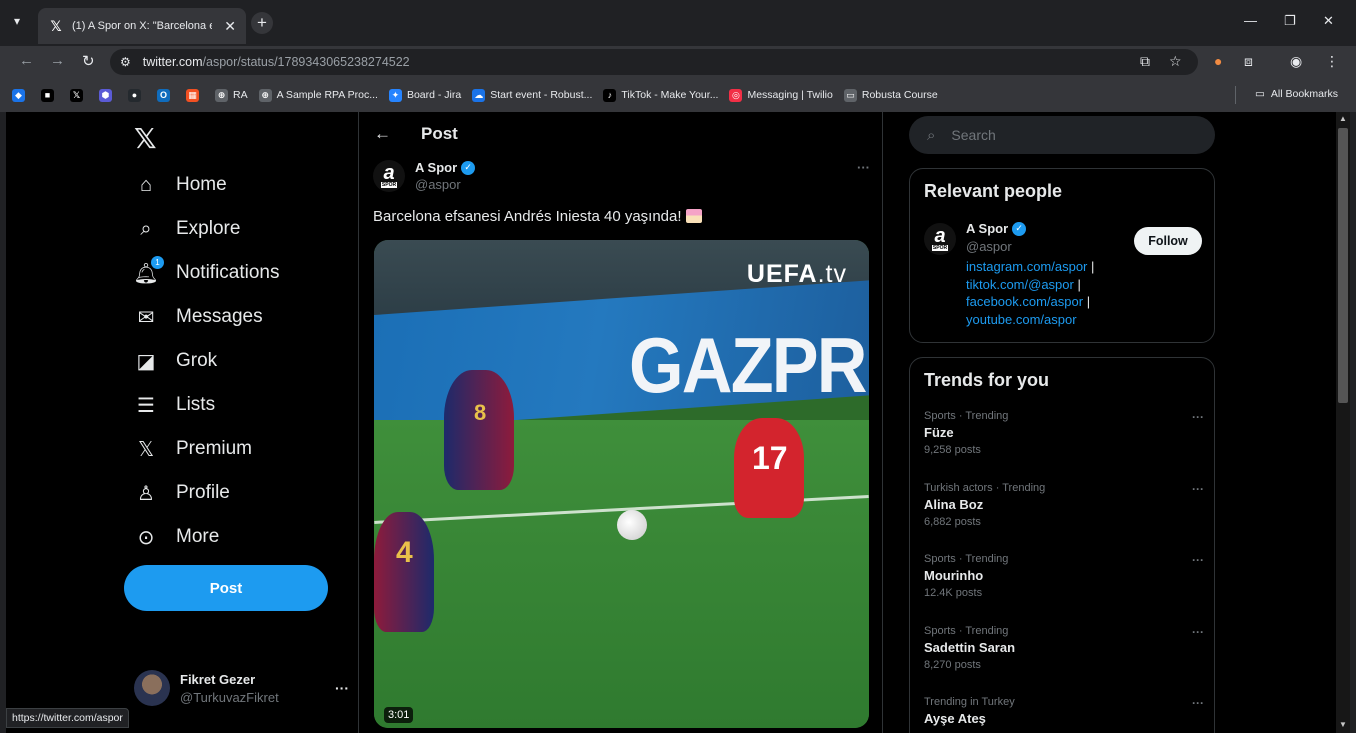  I want to click on nav-item-grok: ◪ Grok, so click(176, 361).